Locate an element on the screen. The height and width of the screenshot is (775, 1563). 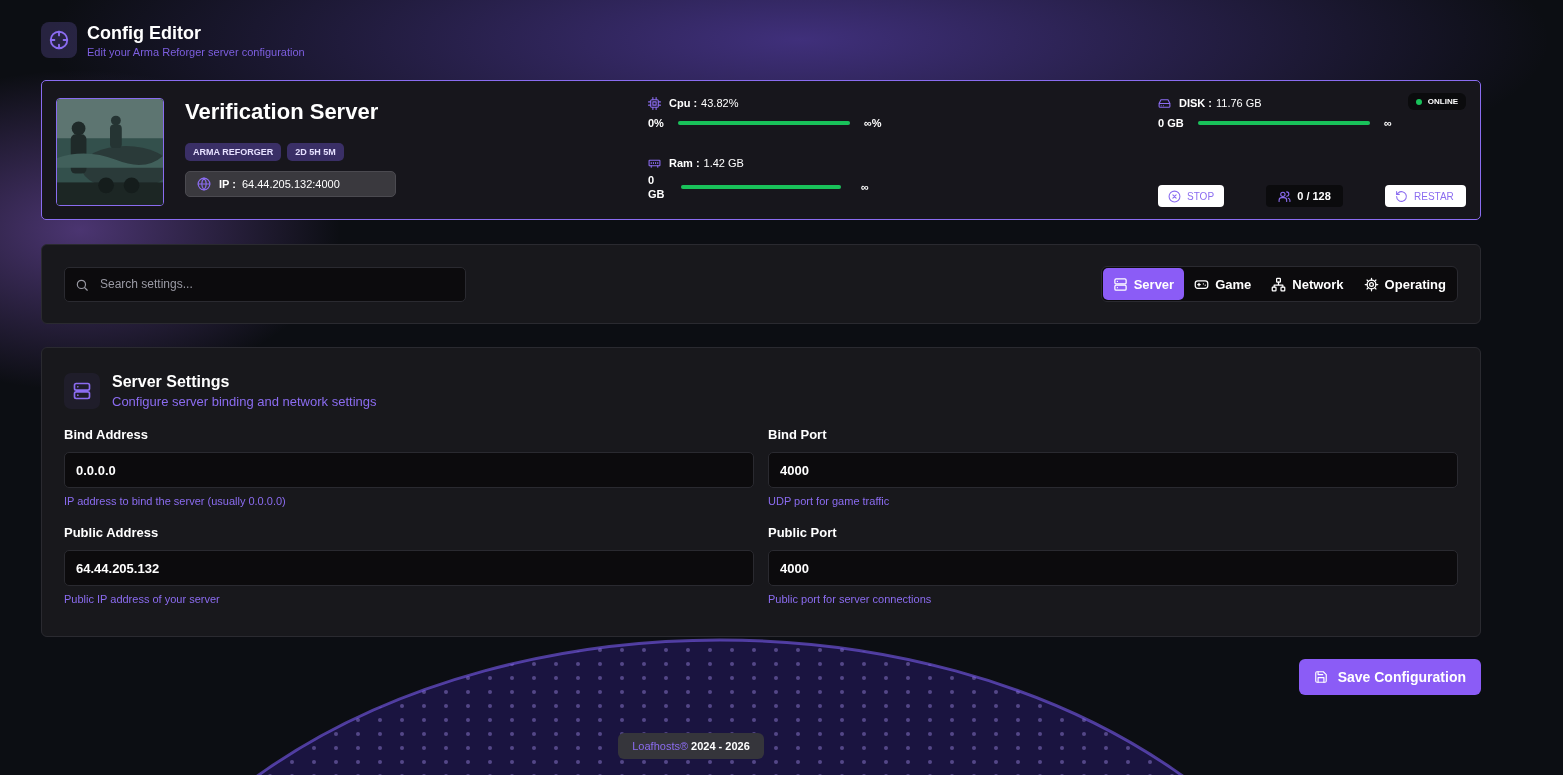
settings-icon is located at coordinates (1371, 284).